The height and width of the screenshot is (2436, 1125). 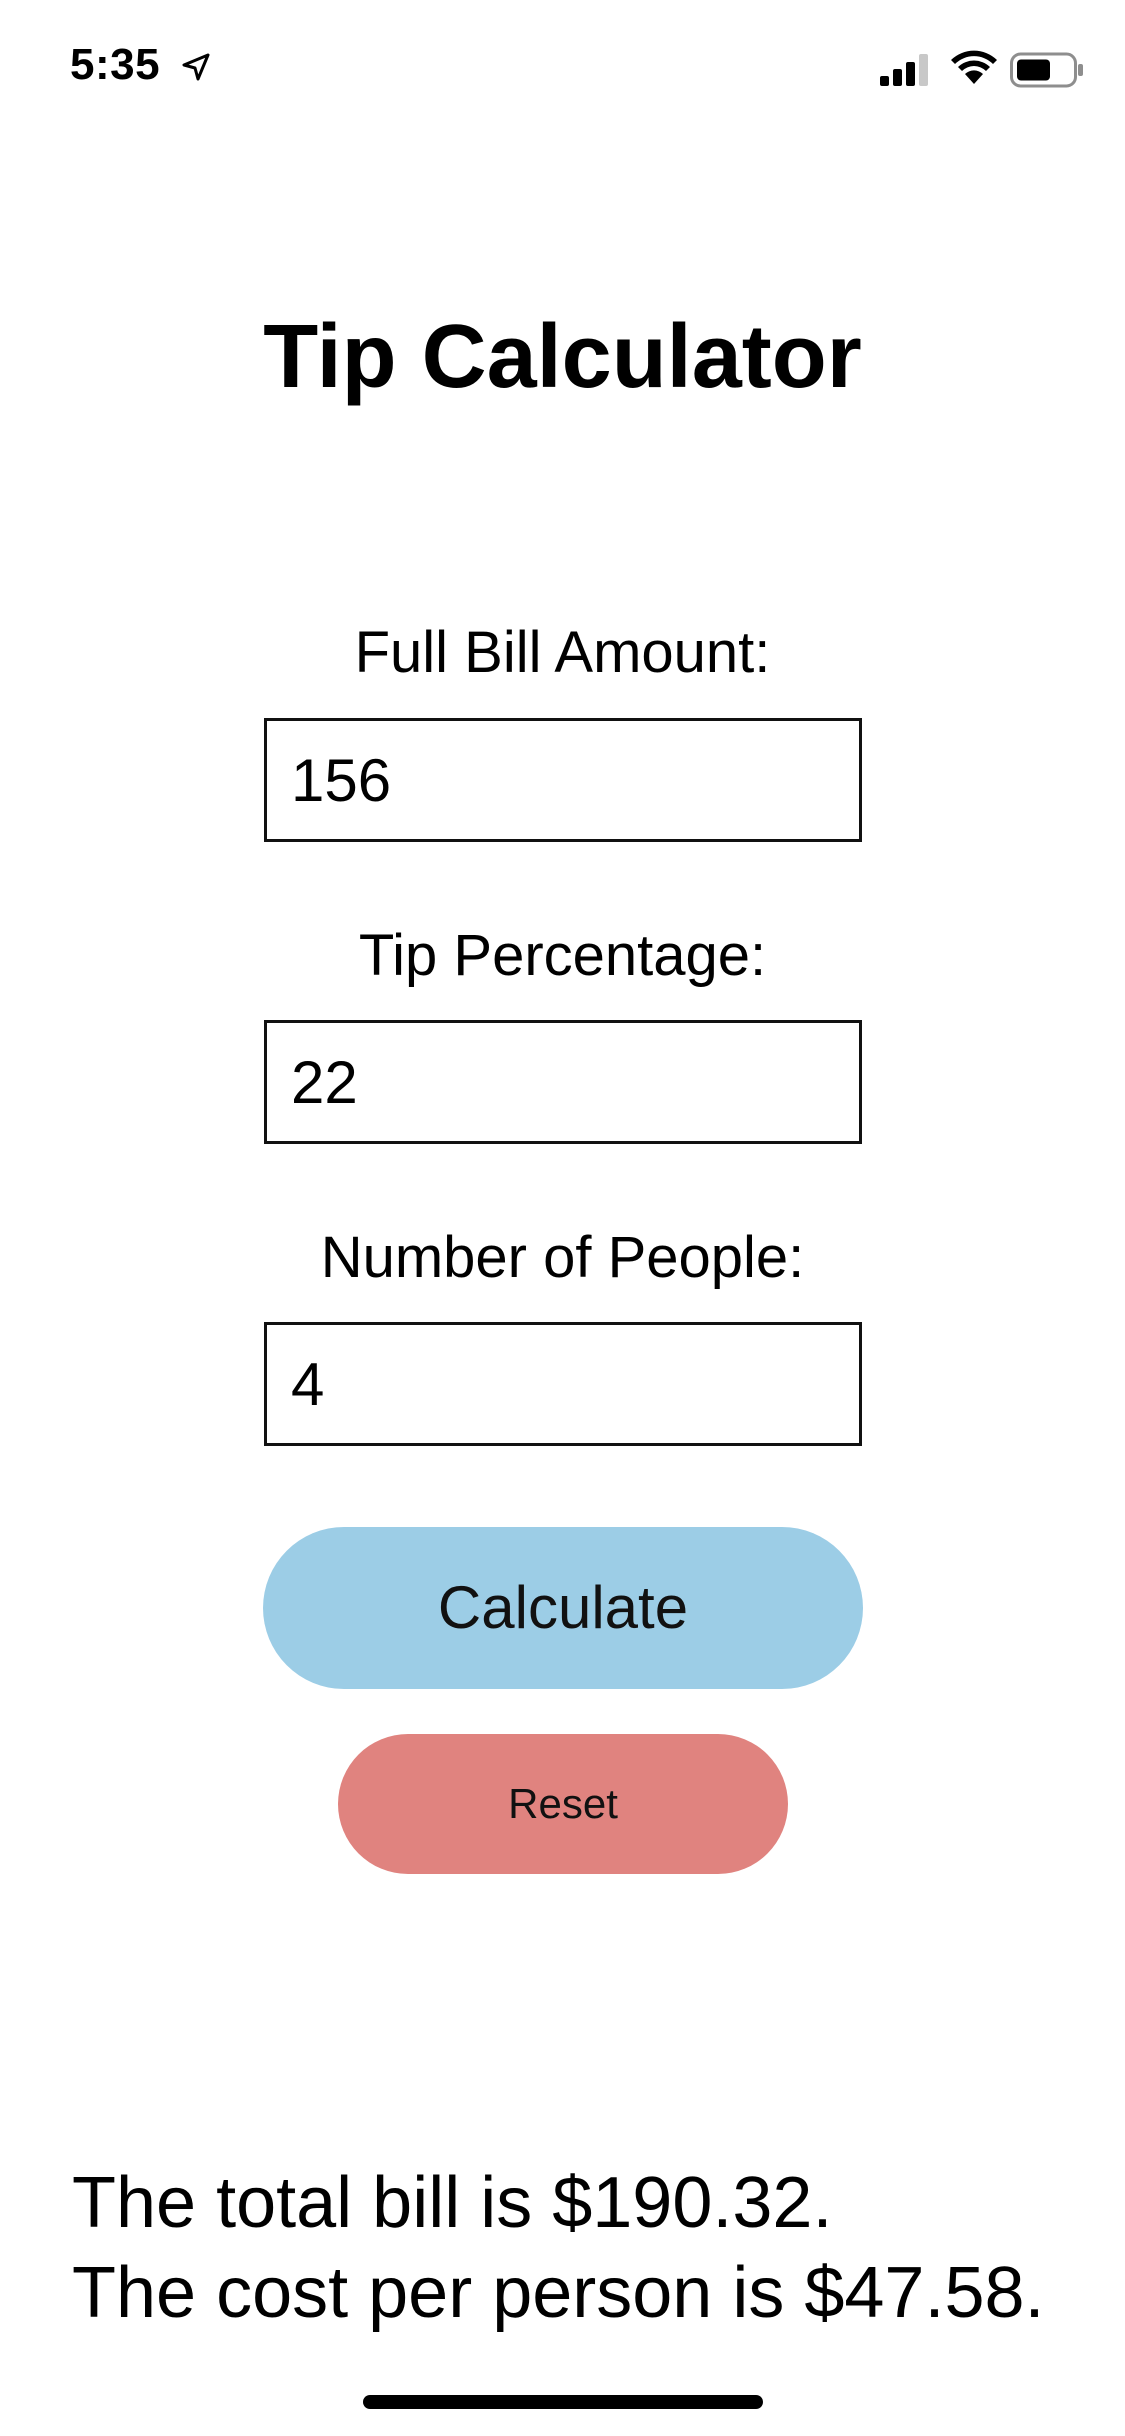 I want to click on calculate-button: Calculate, so click(x=563, y=1608).